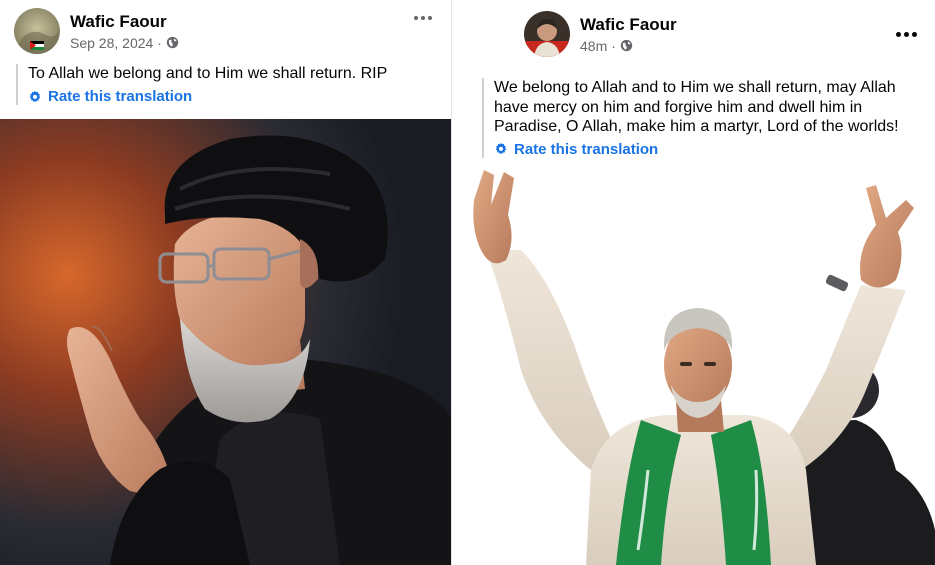 The image size is (935, 565). I want to click on left-rate-translation-link: Rate this translation, so click(232, 96).